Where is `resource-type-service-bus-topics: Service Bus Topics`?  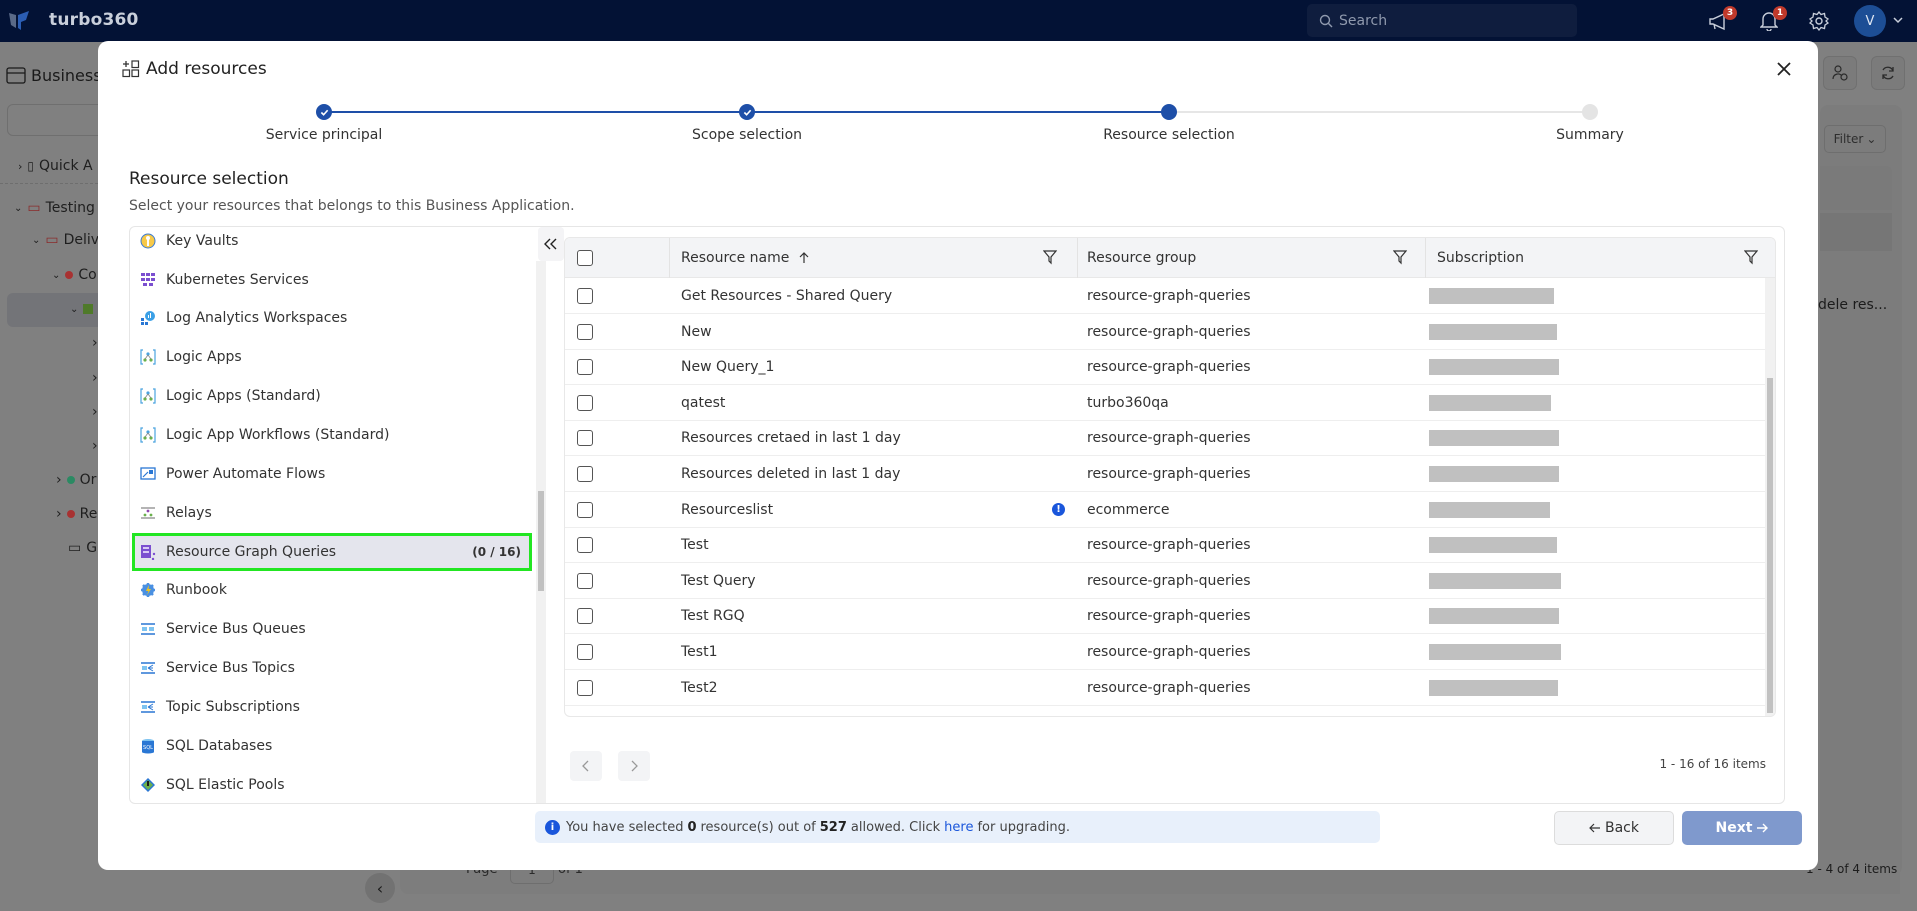
resource-type-service-bus-topics: Service Bus Topics is located at coordinates (332, 668).